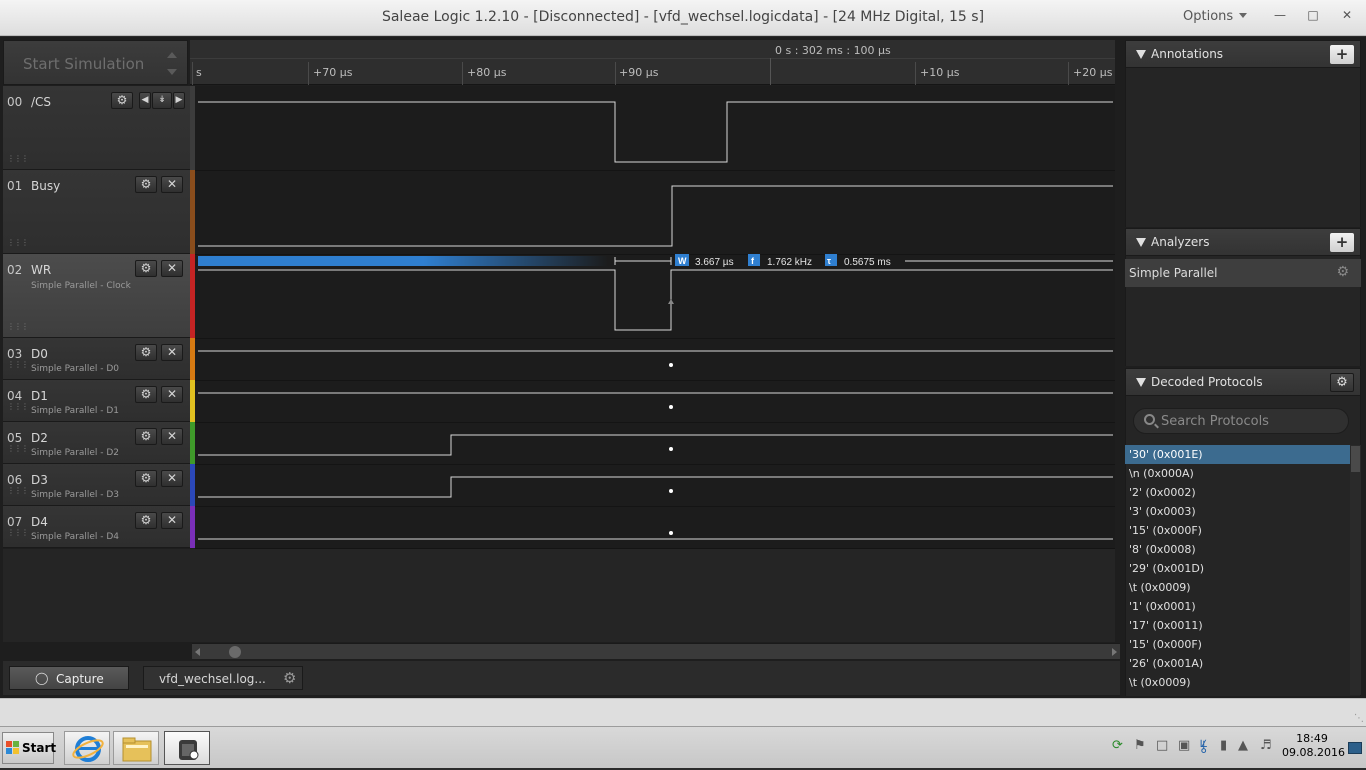  Describe the element at coordinates (1266, 745) in the screenshot. I see `volume-icon: ♬` at that location.